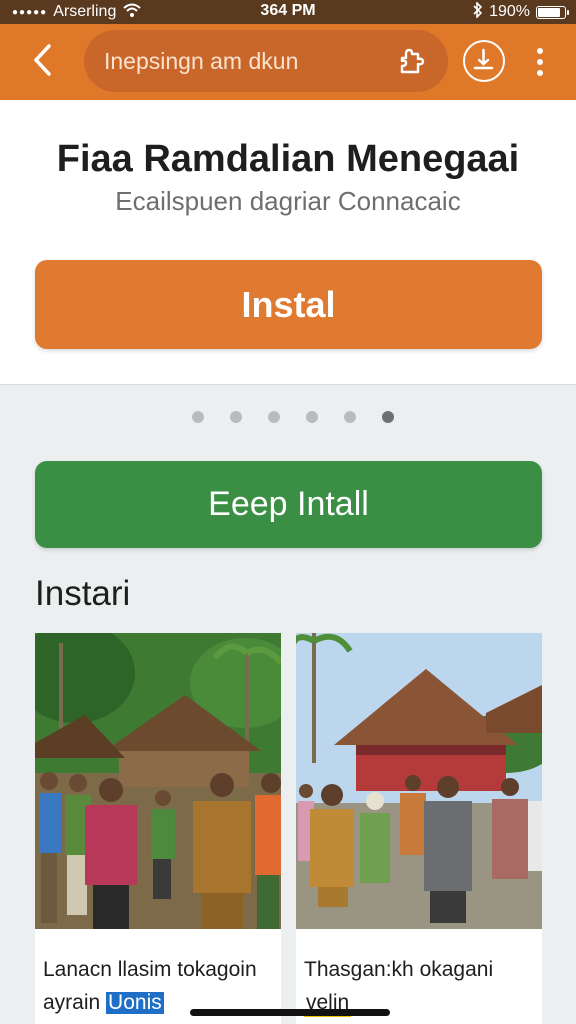 The height and width of the screenshot is (1024, 576). Describe the element at coordinates (83, 593) in the screenshot. I see `section-title: Instari` at that location.